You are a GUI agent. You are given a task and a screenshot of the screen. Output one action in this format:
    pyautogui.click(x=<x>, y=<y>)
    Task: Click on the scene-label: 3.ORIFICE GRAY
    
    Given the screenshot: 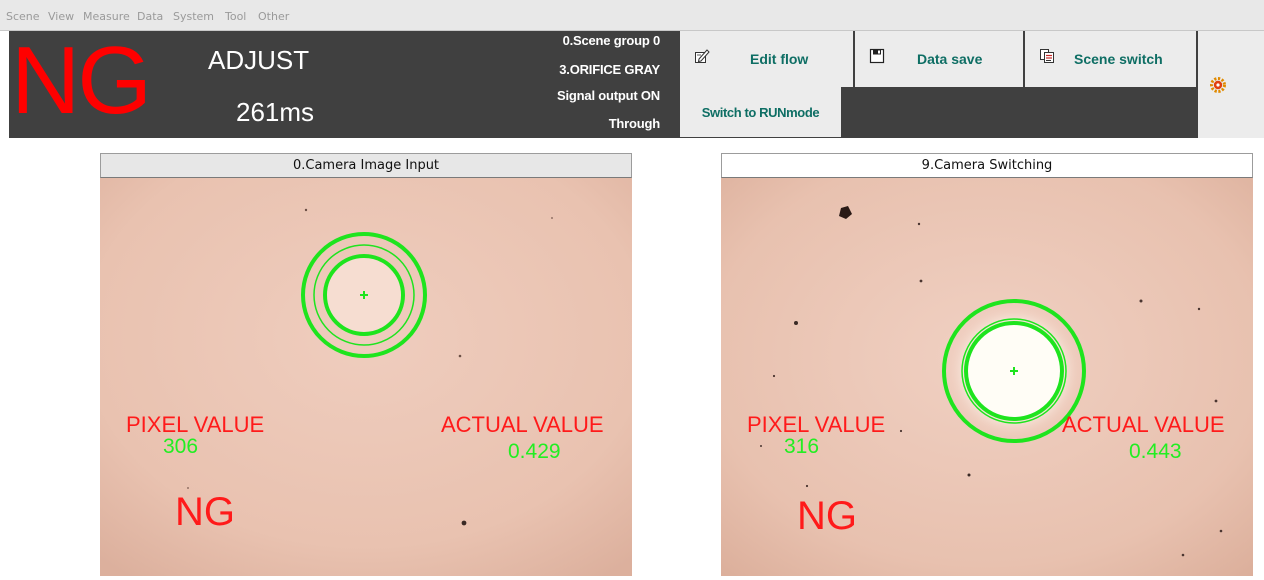 What is the action you would take?
    pyautogui.click(x=609, y=69)
    